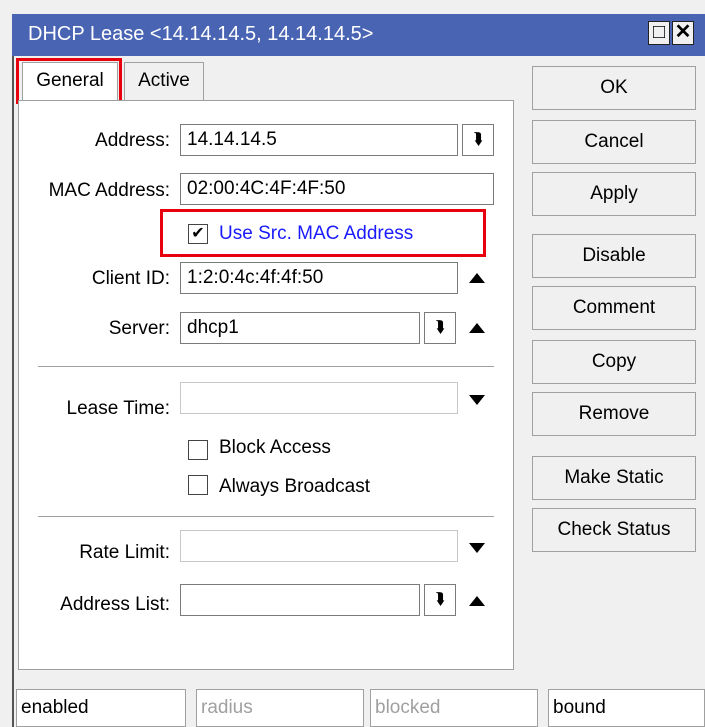  I want to click on server-field: dhcp1, so click(300, 328).